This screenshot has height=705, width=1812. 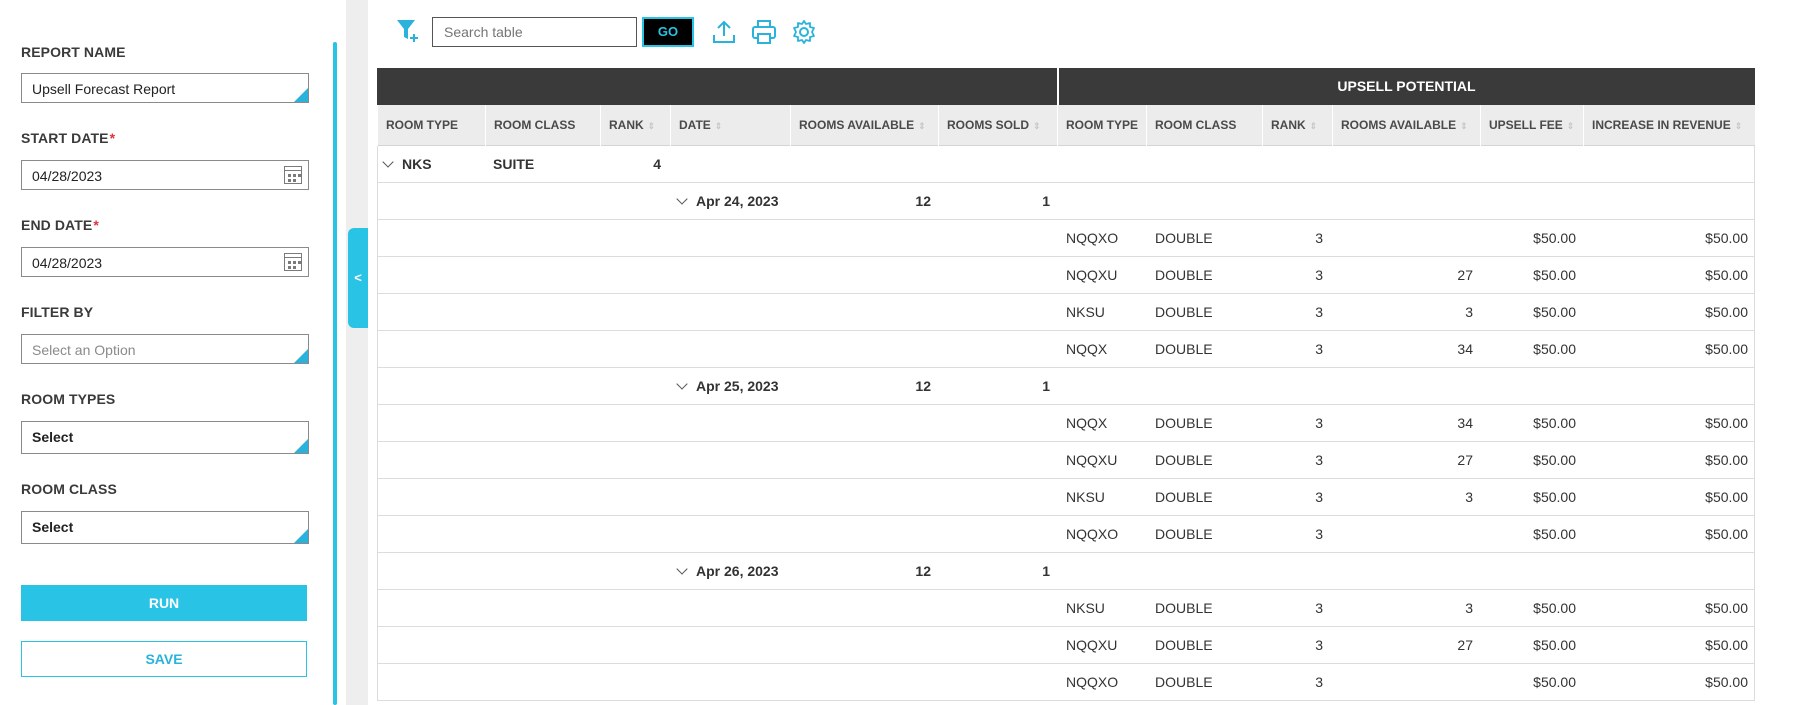 What do you see at coordinates (431, 125) in the screenshot?
I see `col-room-type: ROOM TYPE` at bounding box center [431, 125].